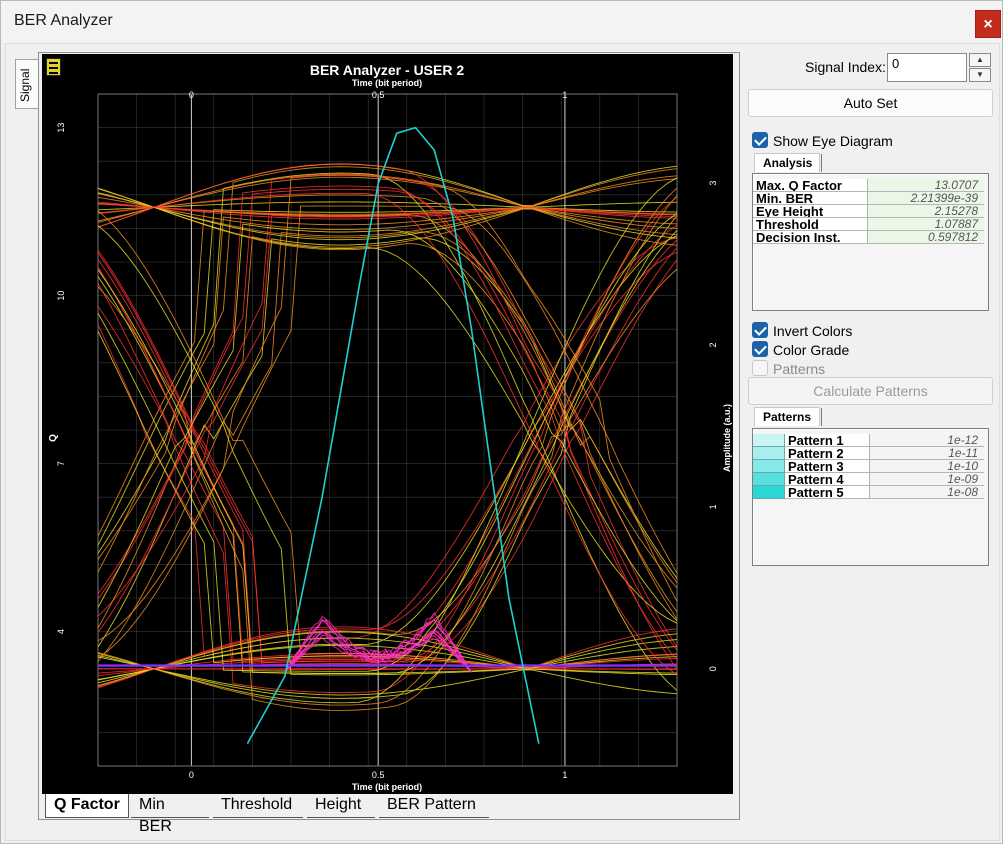 Image resolution: width=1003 pixels, height=844 pixels. What do you see at coordinates (713, 506) in the screenshot?
I see `y-right-tick-label: 1` at bounding box center [713, 506].